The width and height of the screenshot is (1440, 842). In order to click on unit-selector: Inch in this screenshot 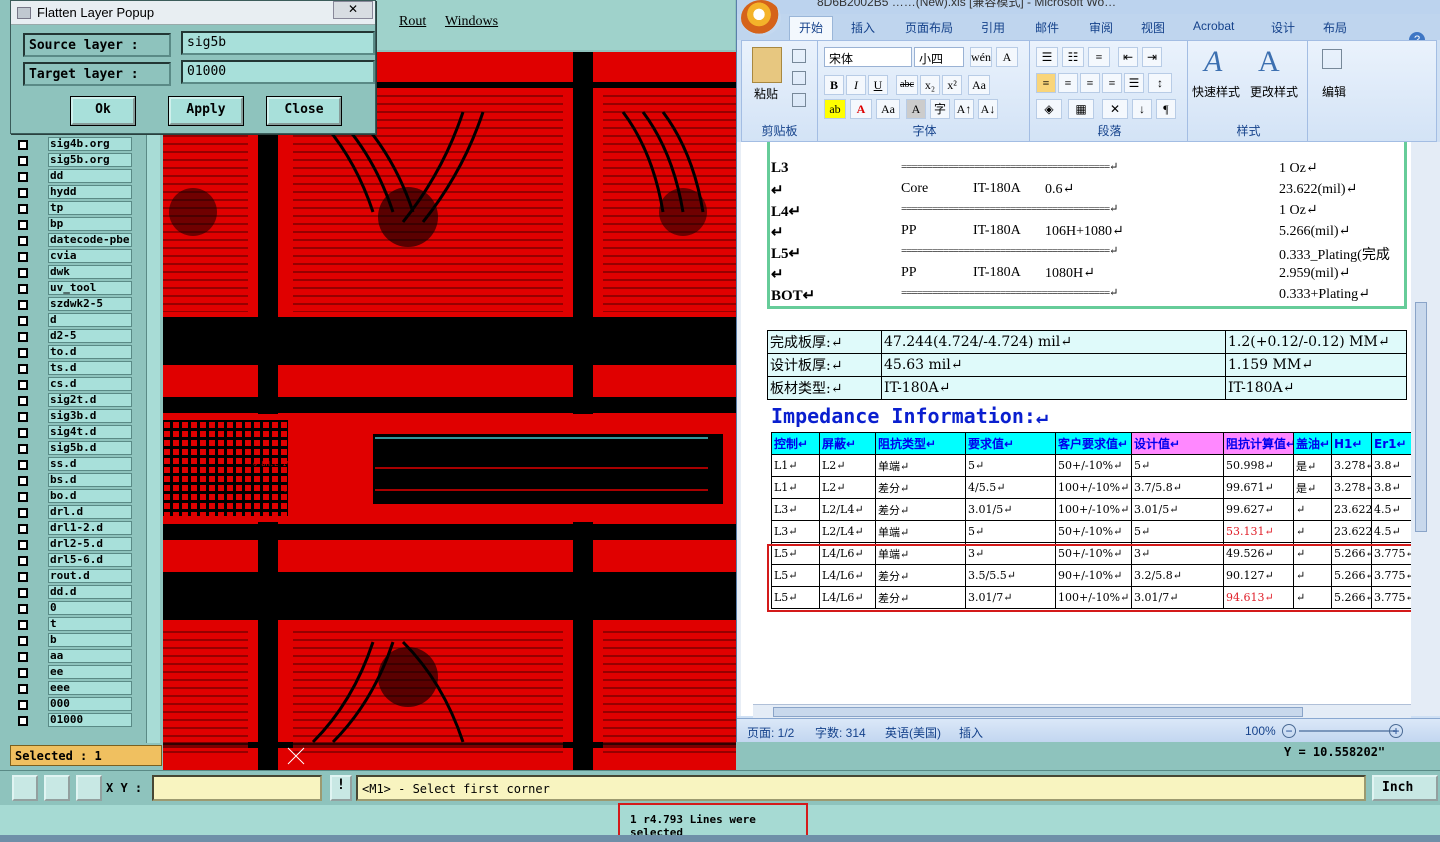, I will do `click(1405, 788)`.